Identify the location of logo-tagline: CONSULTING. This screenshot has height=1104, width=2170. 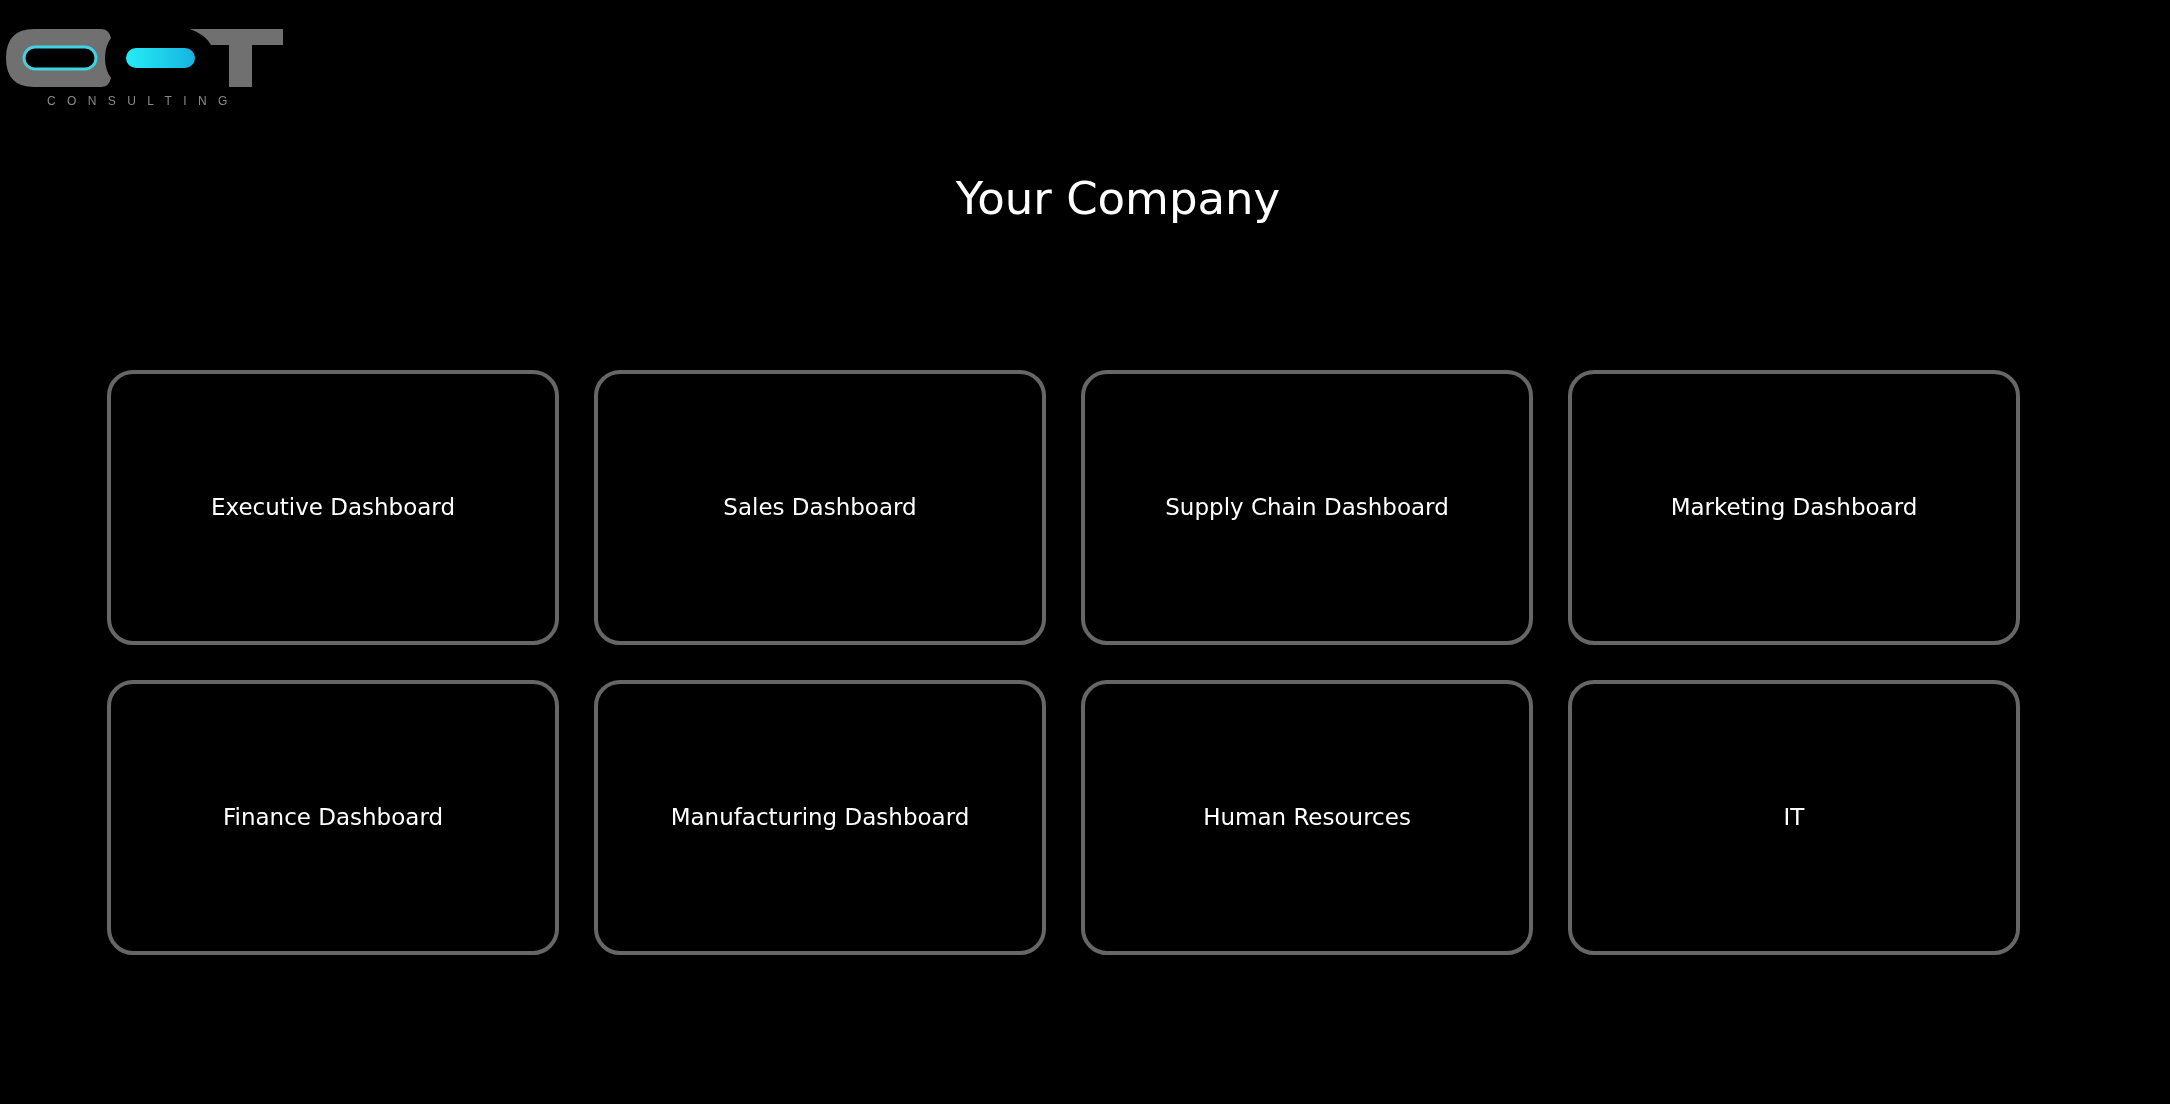
(143, 101).